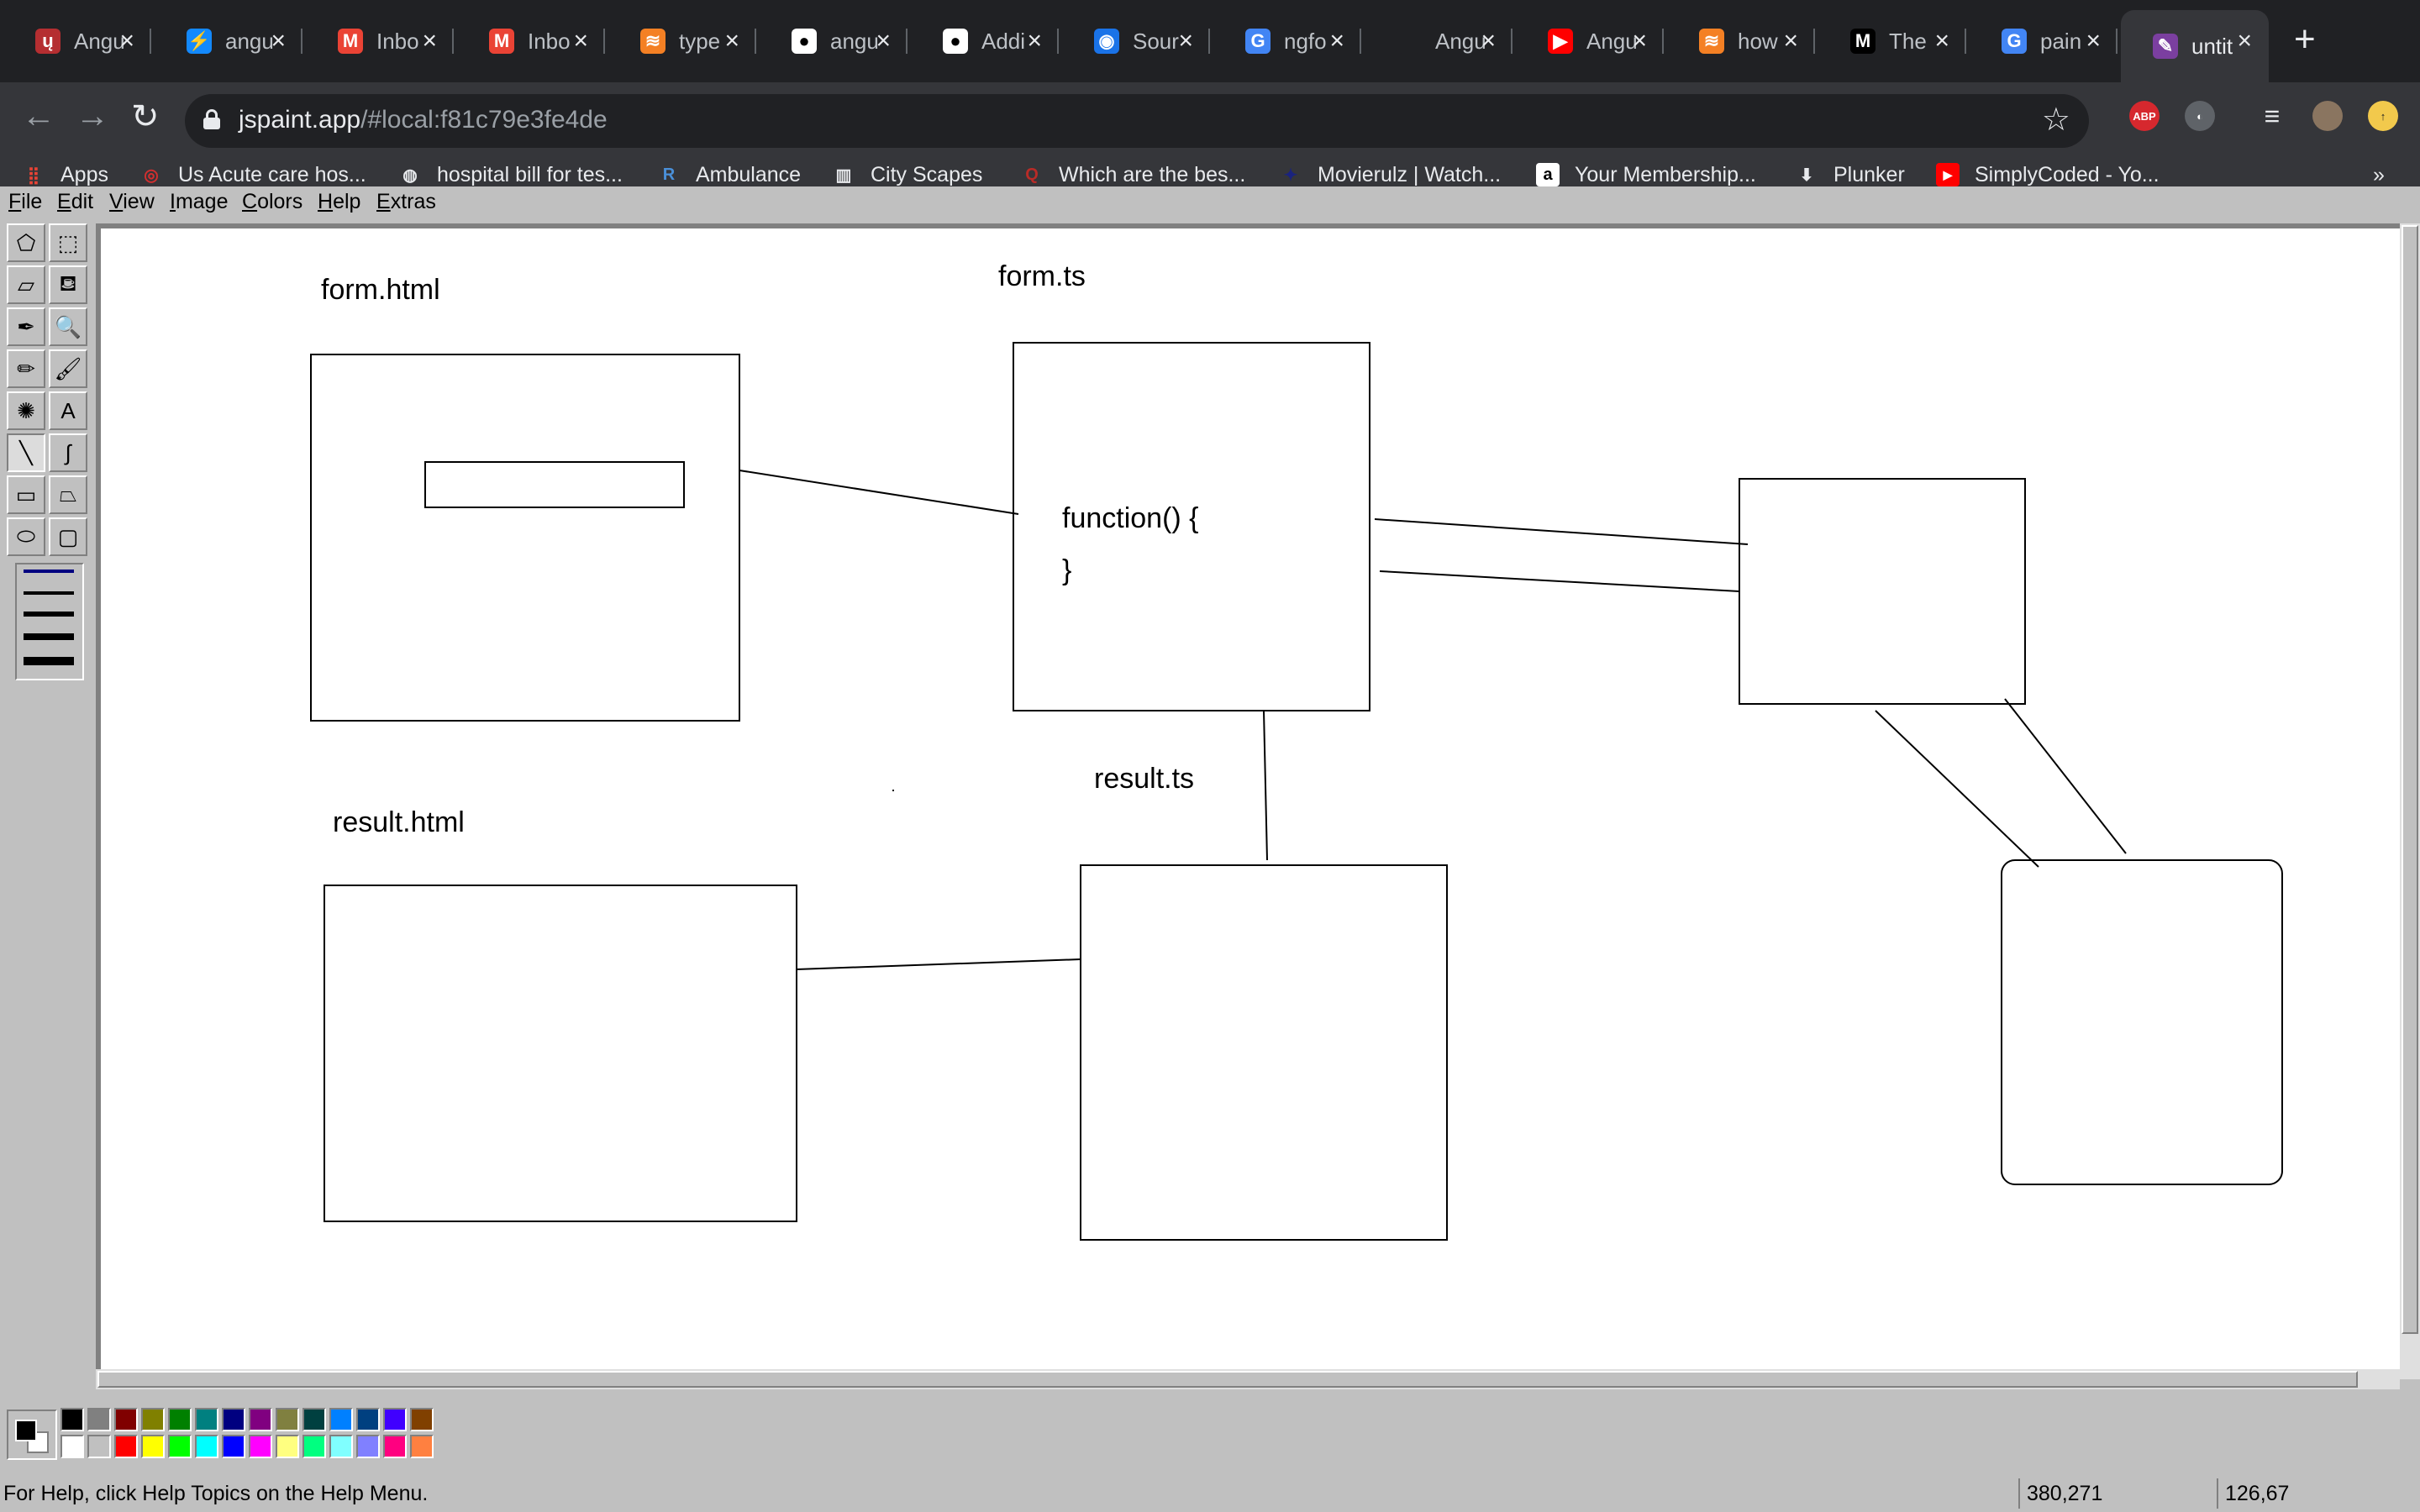  Describe the element at coordinates (985, 41) in the screenshot. I see `tab-7: ● Addi ×` at that location.